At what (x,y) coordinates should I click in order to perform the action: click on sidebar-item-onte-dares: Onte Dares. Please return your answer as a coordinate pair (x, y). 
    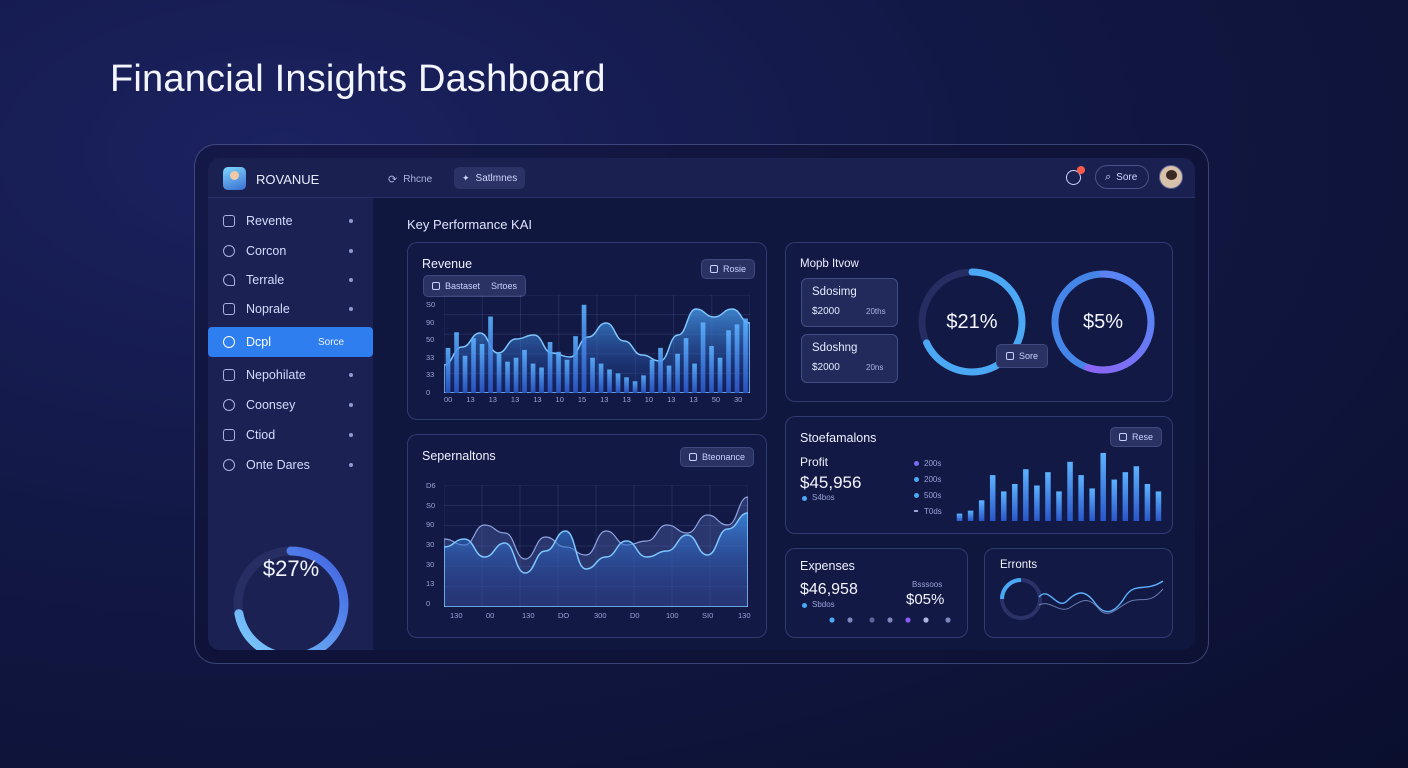
    Looking at the image, I should click on (290, 465).